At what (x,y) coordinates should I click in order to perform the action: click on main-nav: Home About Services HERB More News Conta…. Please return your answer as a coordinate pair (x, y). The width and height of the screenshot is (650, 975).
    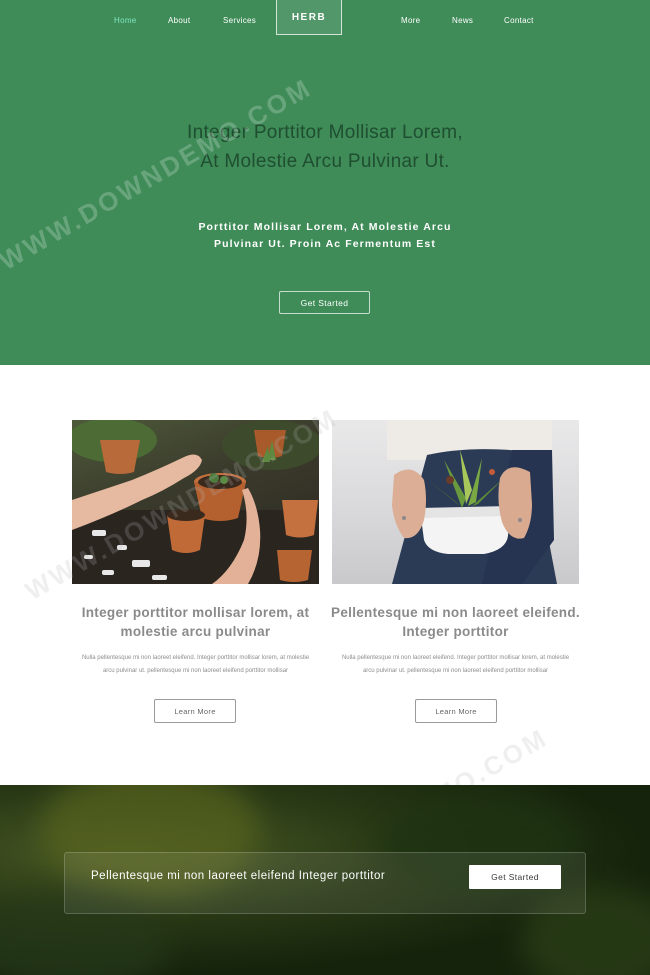
    Looking at the image, I should click on (325, 20).